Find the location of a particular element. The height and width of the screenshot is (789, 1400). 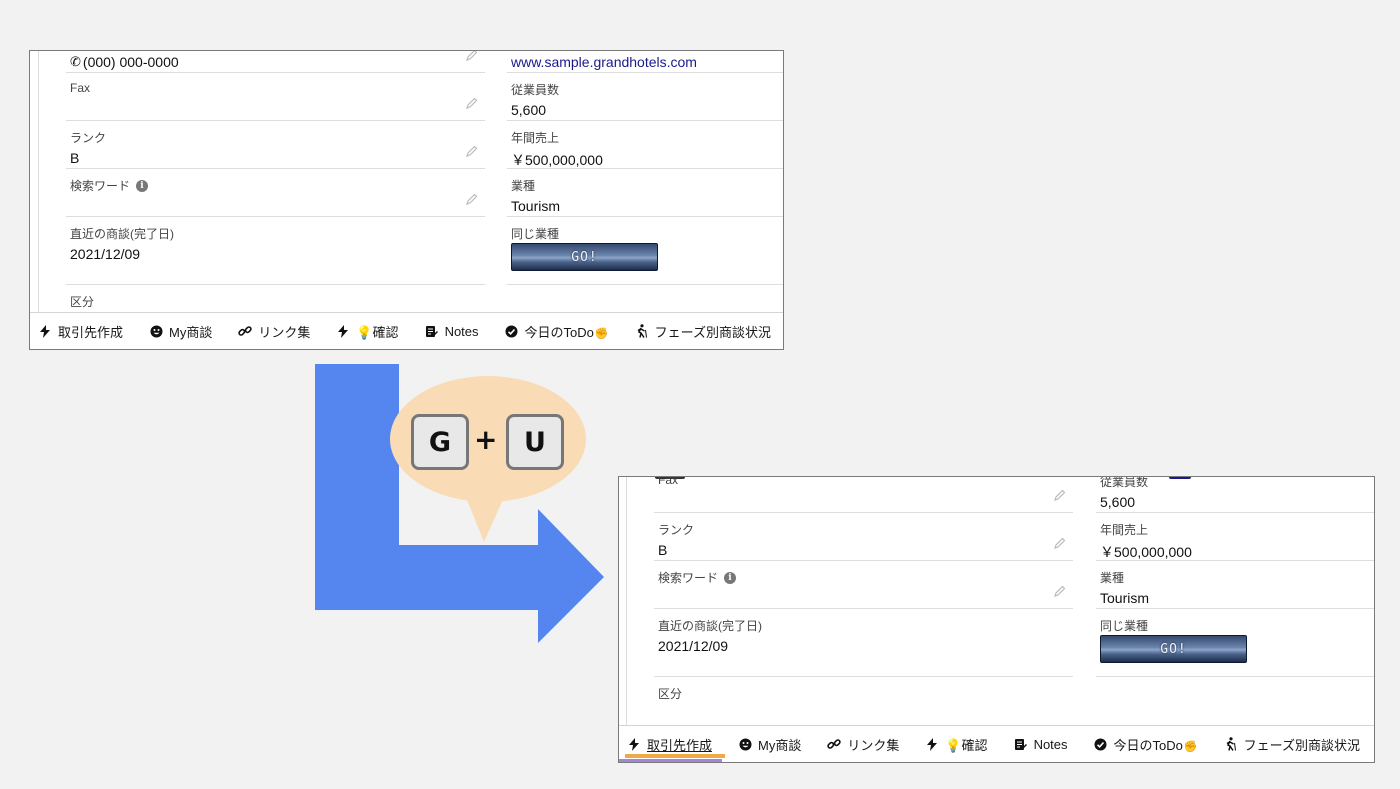

active-item-indicator is located at coordinates (675, 756).